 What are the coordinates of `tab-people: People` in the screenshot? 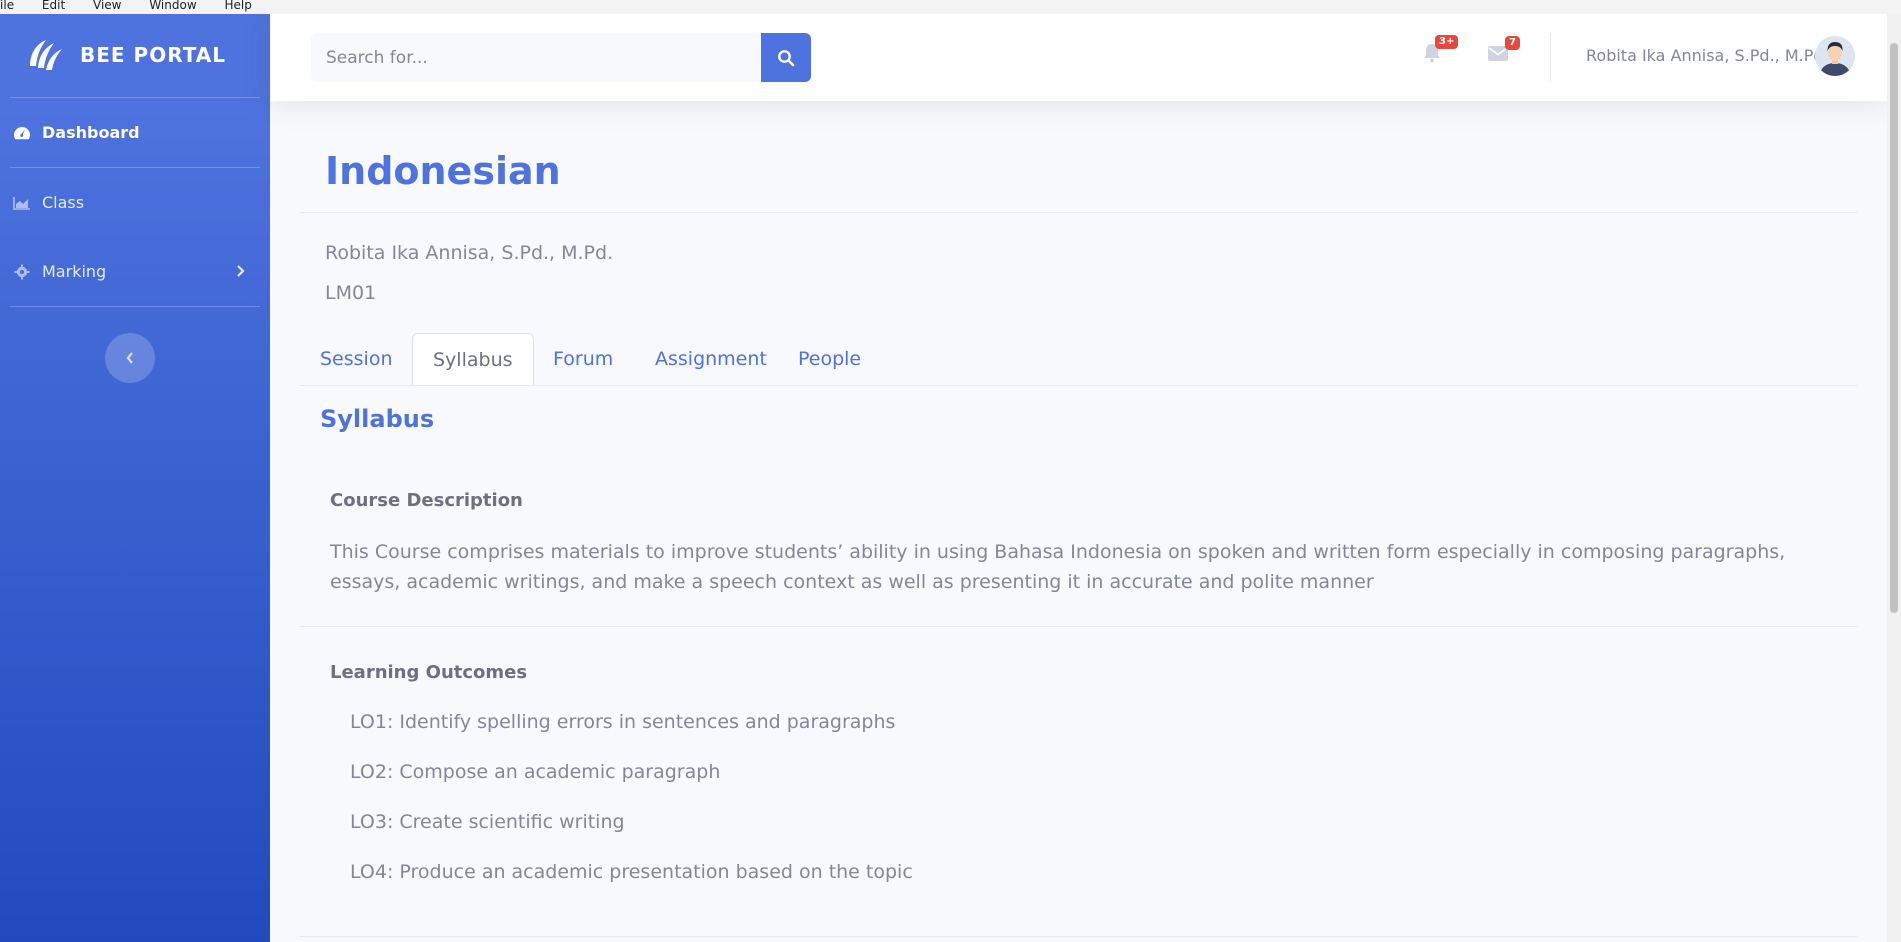 It's located at (829, 359).